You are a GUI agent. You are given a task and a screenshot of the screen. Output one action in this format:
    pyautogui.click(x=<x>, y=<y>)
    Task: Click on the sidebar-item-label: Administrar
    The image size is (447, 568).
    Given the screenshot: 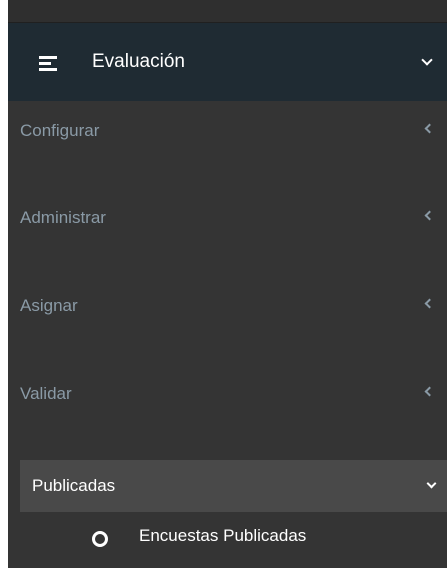 What is the action you would take?
    pyautogui.click(x=63, y=217)
    